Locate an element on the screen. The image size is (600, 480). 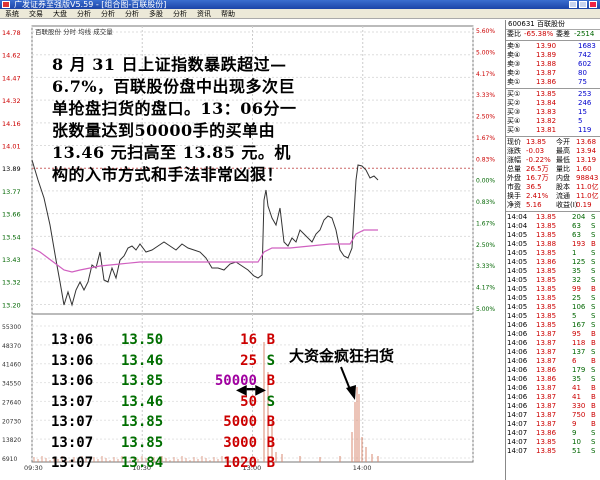
direction-arrow: ◀━▶ is located at coordinates (251, 390).